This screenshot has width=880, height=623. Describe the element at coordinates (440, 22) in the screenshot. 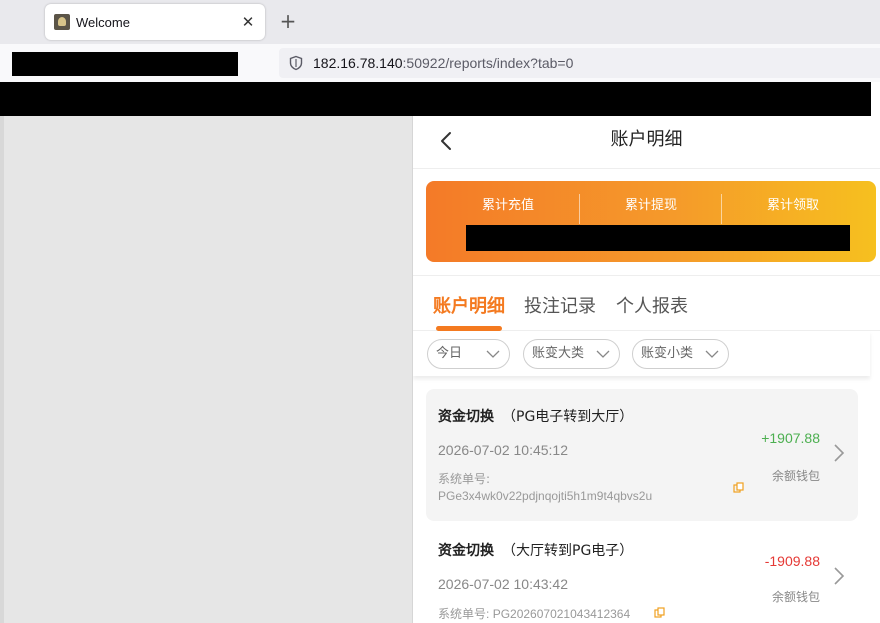

I see `browser-tabstrip: Welcome ✕ +` at that location.